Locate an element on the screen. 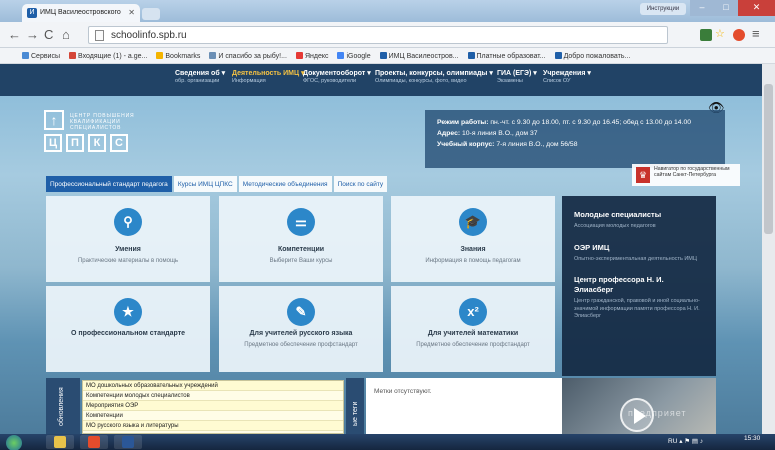 This screenshot has width=775, height=450. tile-competencies: ⚌ Компетенции Выберите Ваши курсы is located at coordinates (301, 239).